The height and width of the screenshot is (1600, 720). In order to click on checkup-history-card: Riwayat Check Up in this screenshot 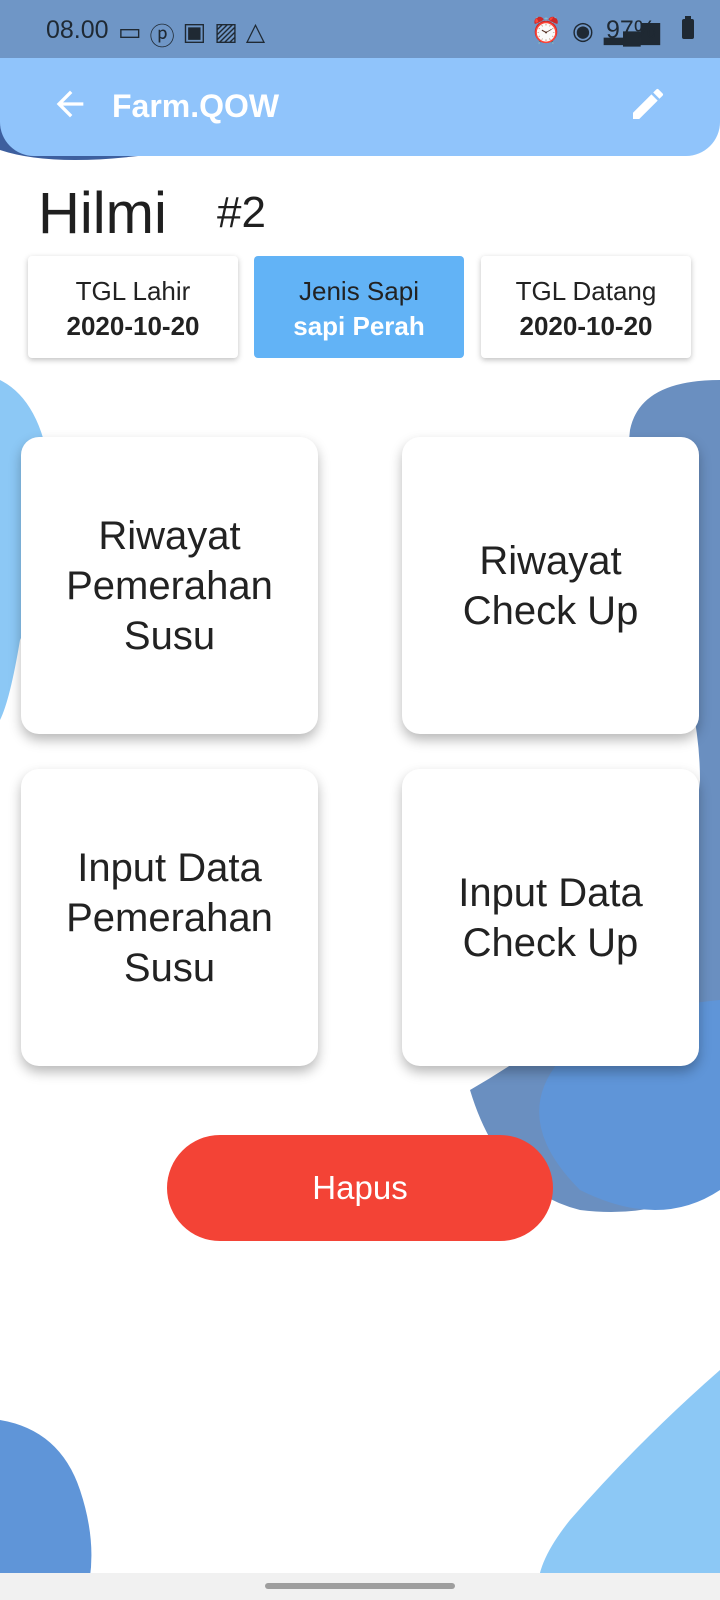, I will do `click(550, 585)`.